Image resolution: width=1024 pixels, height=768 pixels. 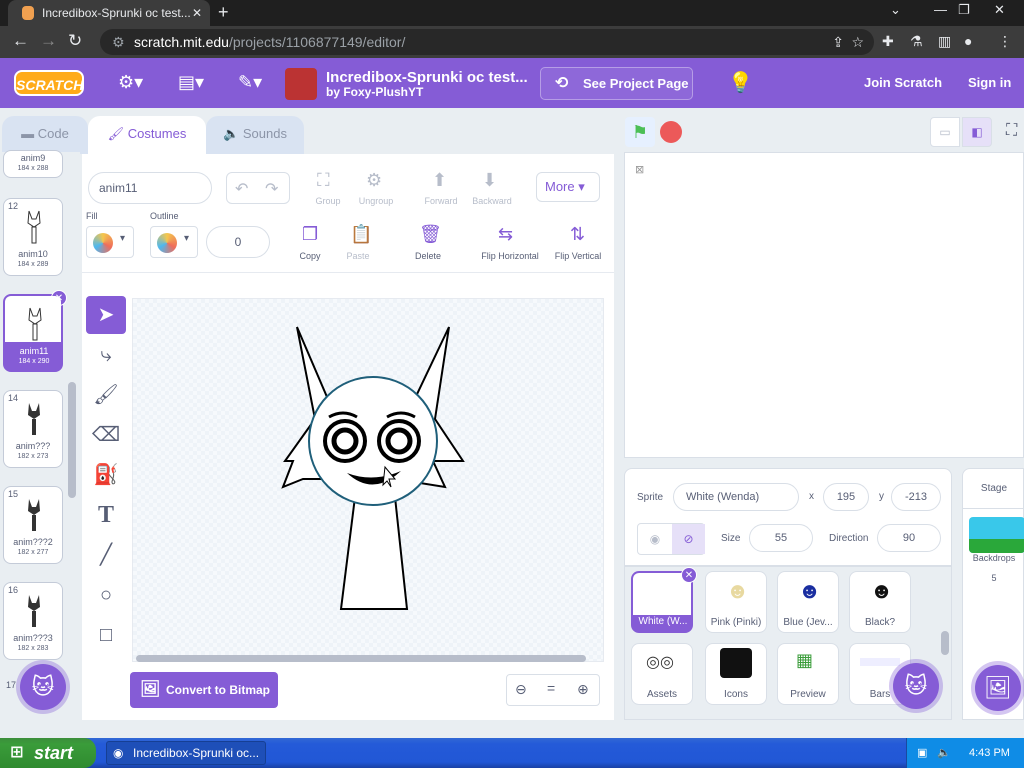 What do you see at coordinates (33, 525) in the screenshot?
I see `costume-item: 15 anim???2 182 x 277` at bounding box center [33, 525].